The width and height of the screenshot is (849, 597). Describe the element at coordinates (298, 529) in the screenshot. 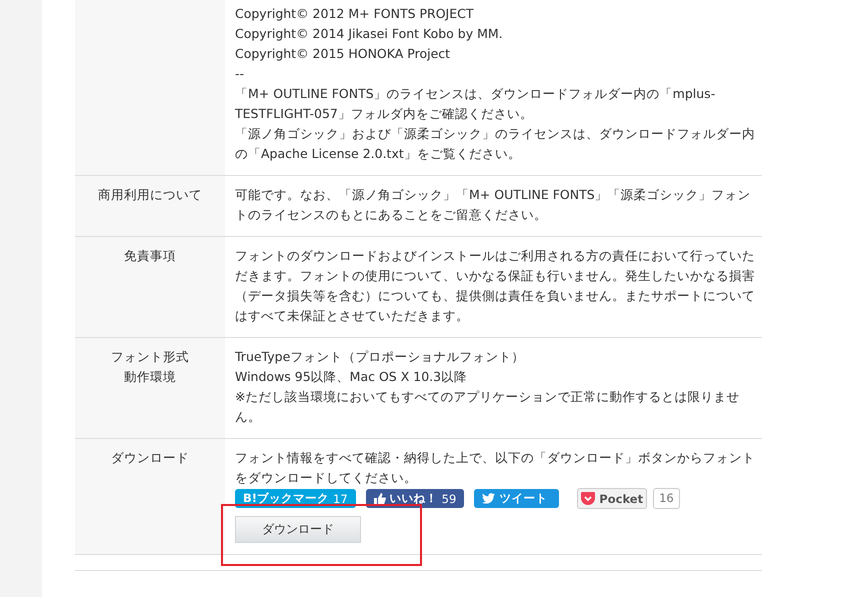

I see `download-button: ダウンロード` at that location.